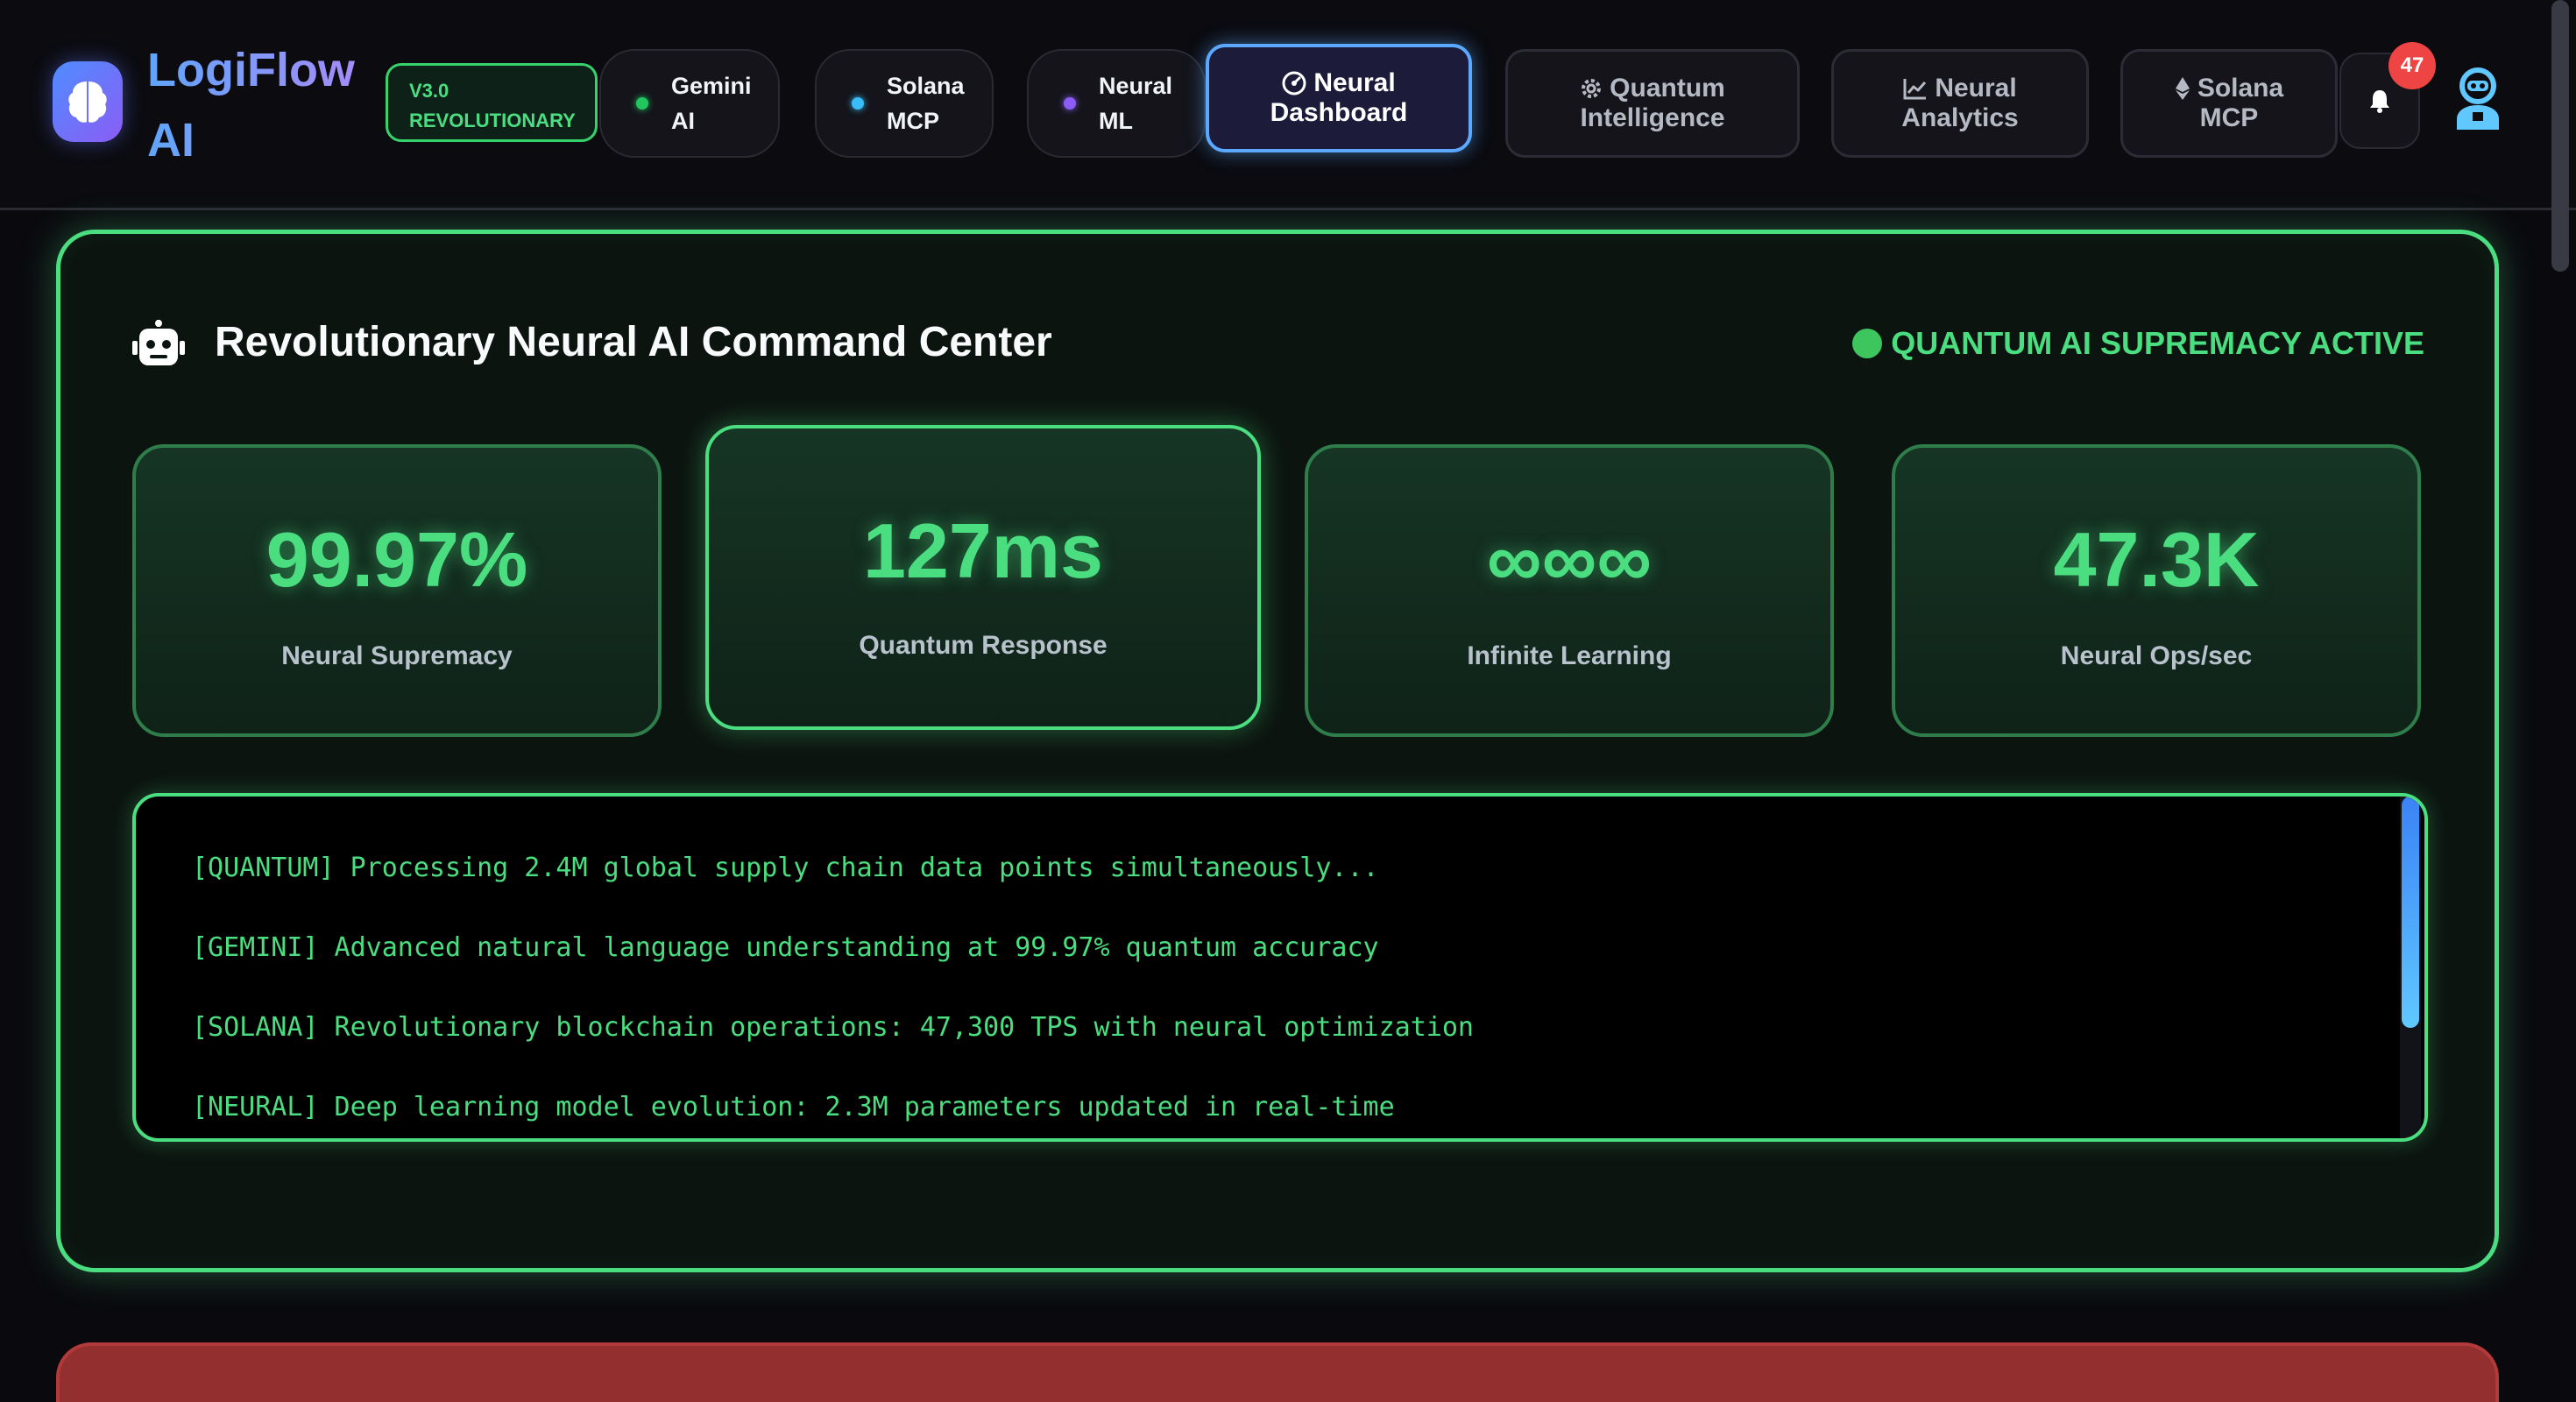  What do you see at coordinates (1867, 343) in the screenshot?
I see `status-dot-icon` at bounding box center [1867, 343].